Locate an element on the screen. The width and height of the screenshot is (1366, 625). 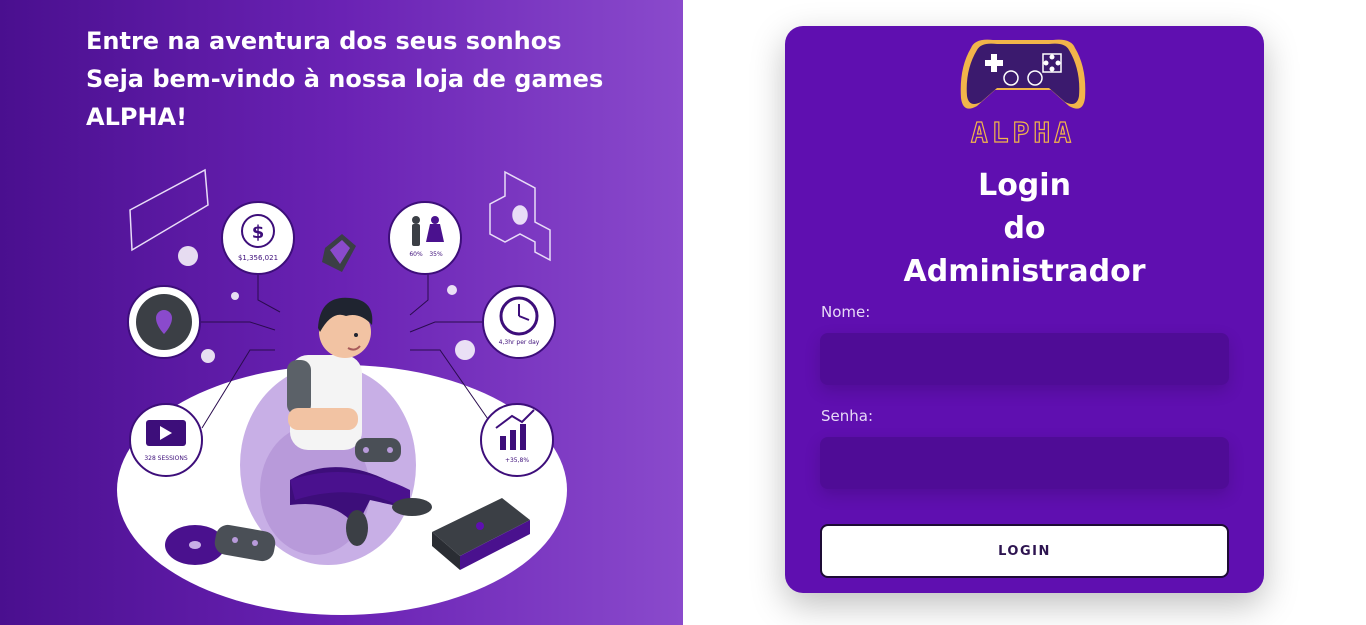
dpad-icon is located at coordinates (520, 216).